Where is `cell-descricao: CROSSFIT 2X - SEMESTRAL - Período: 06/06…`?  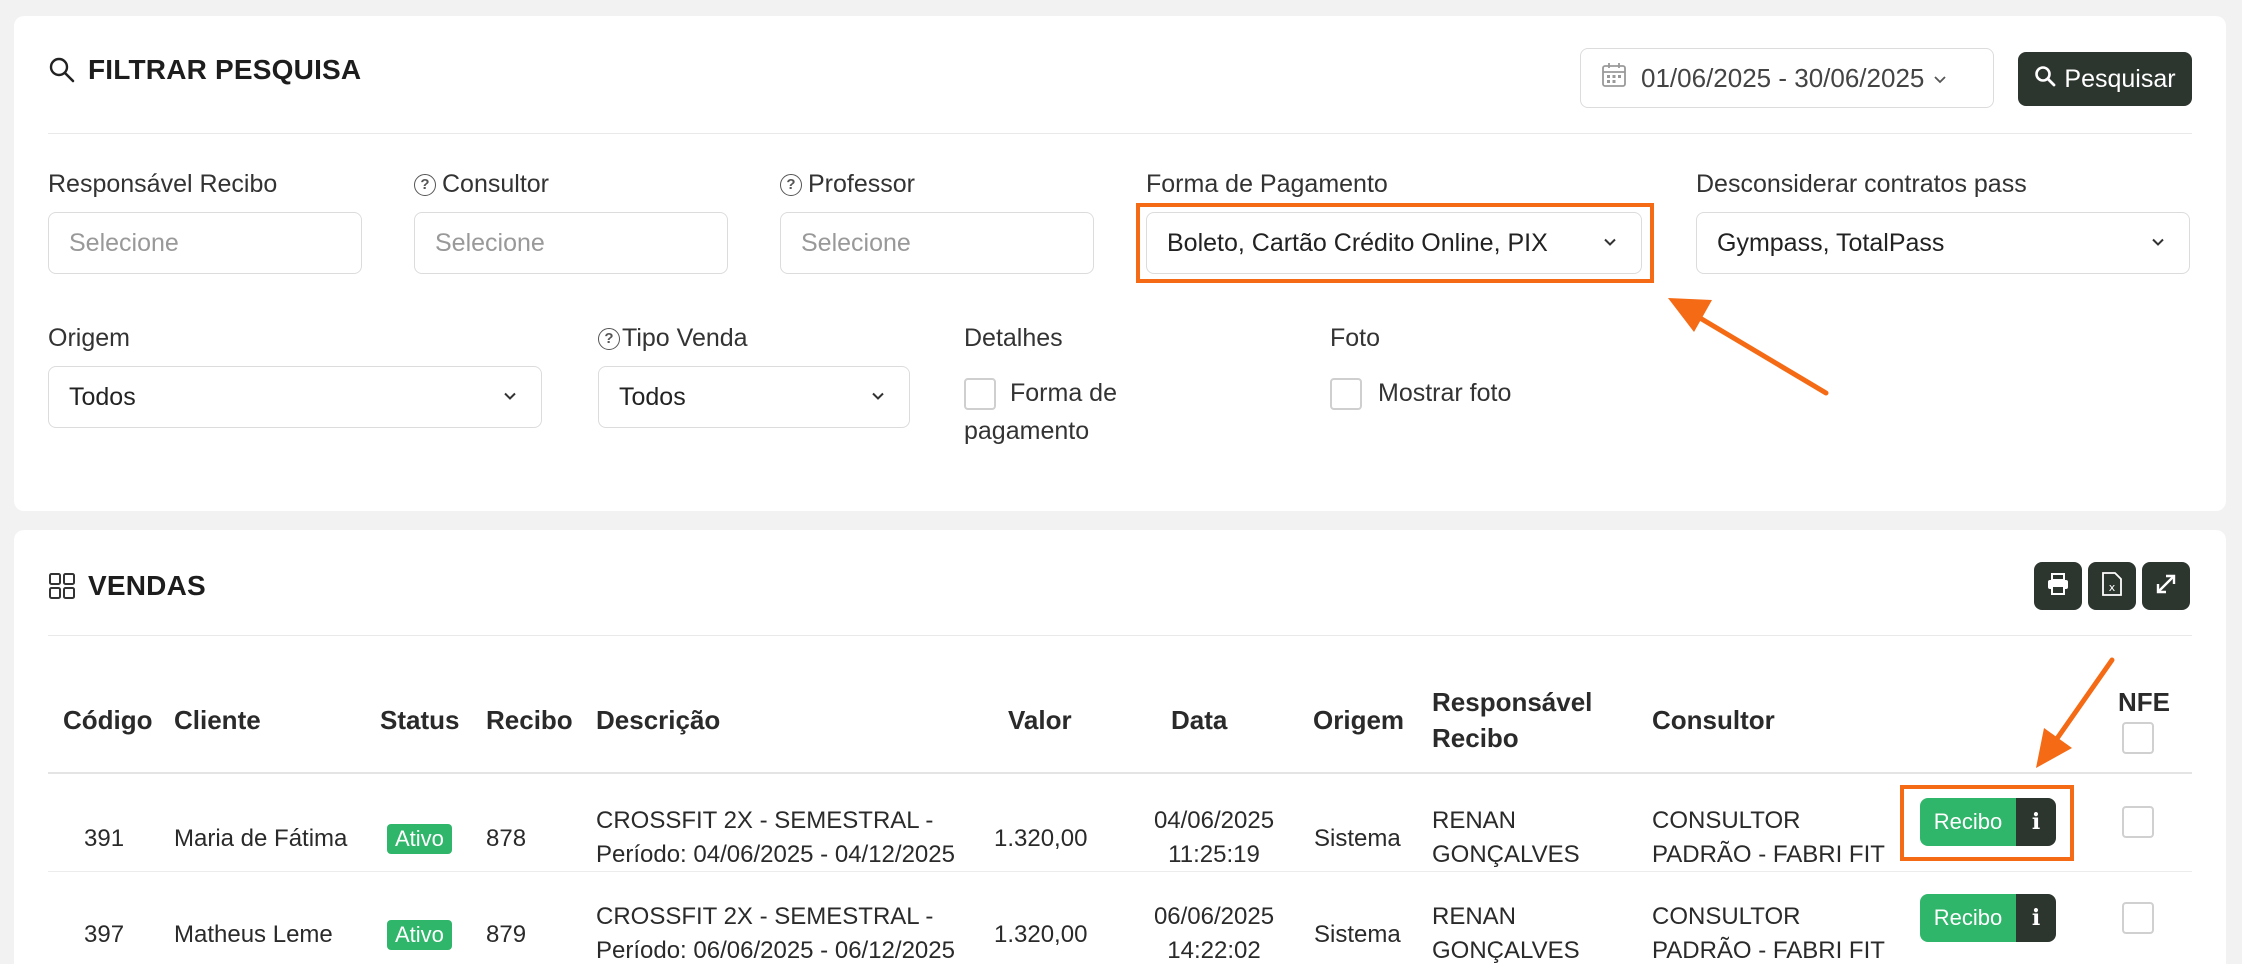 cell-descricao: CROSSFIT 2X - SEMESTRAL - Período: 06/06… is located at coordinates (775, 933).